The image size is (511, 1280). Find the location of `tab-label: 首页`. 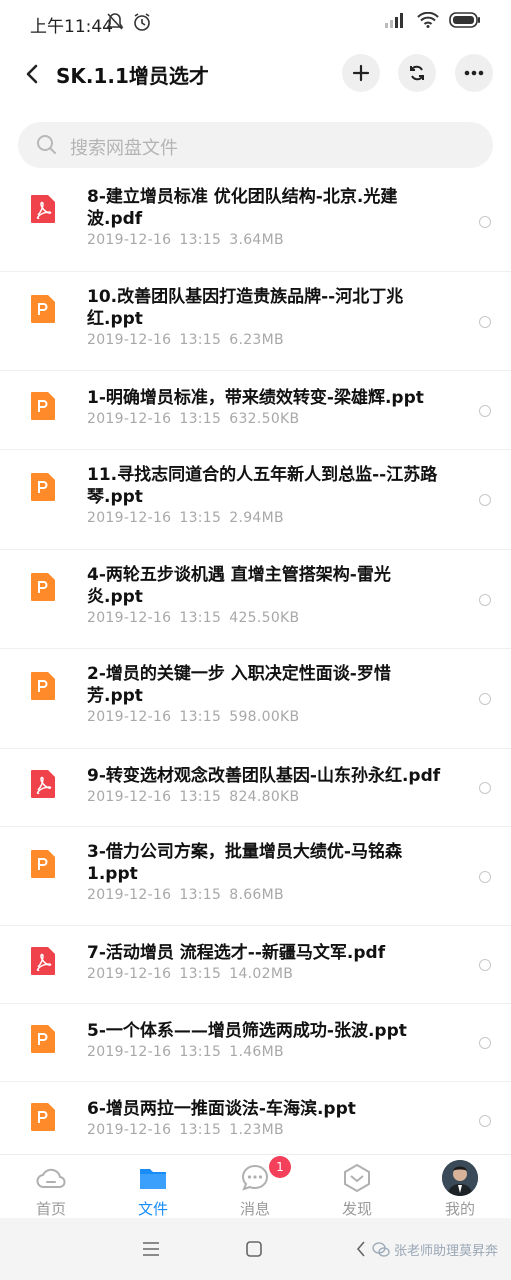

tab-label: 首页 is located at coordinates (50, 1209).